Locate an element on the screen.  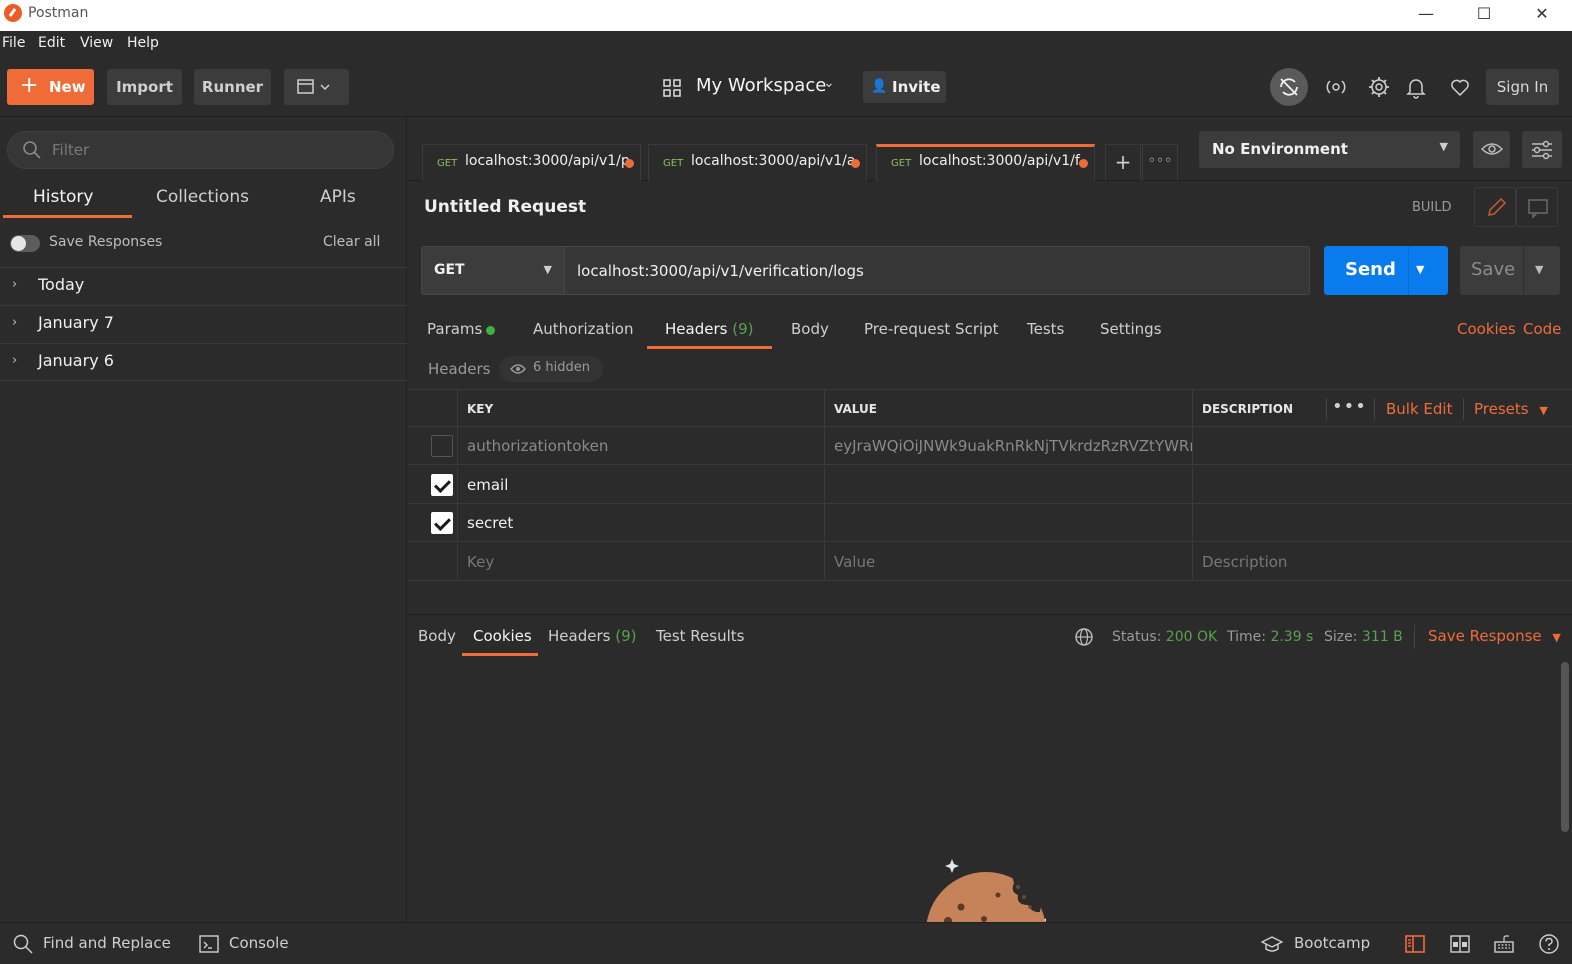
import-button: Import is located at coordinates (144, 87).